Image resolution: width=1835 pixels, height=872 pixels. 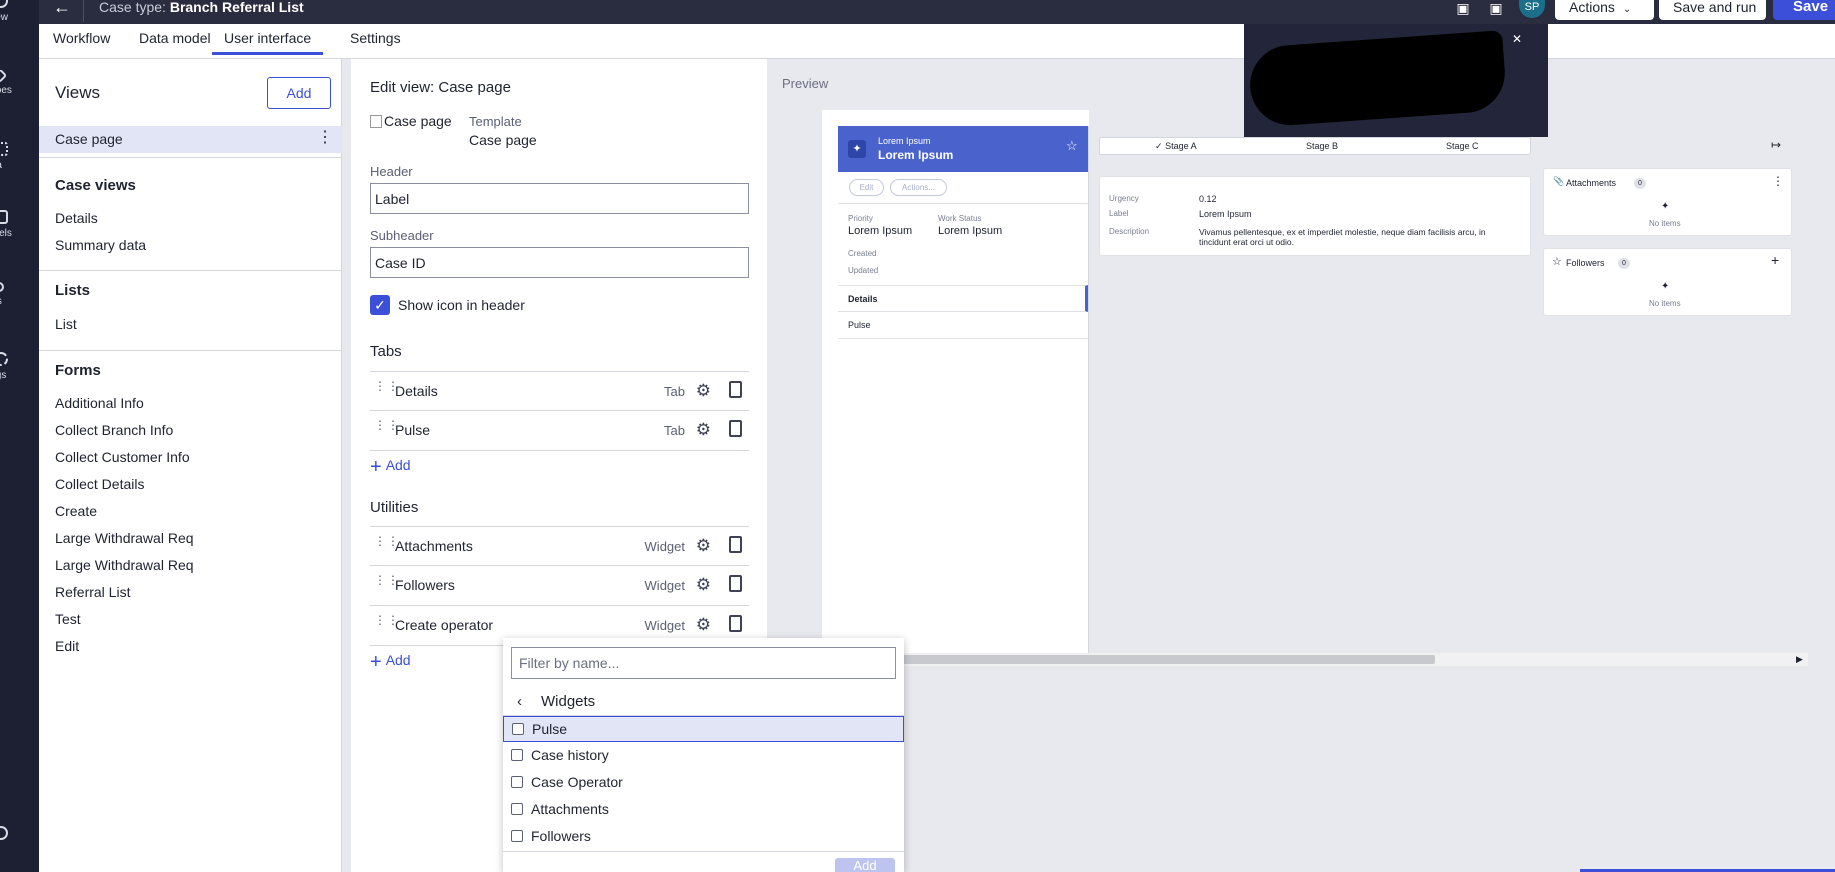 I want to click on template-thumbnail-alt: Case page, so click(x=418, y=121).